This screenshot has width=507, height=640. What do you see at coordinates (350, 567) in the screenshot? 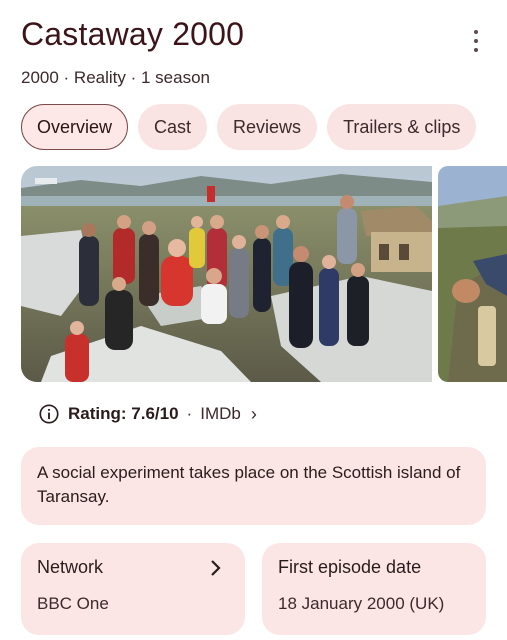
I see `first-episode-label: First episode date` at bounding box center [350, 567].